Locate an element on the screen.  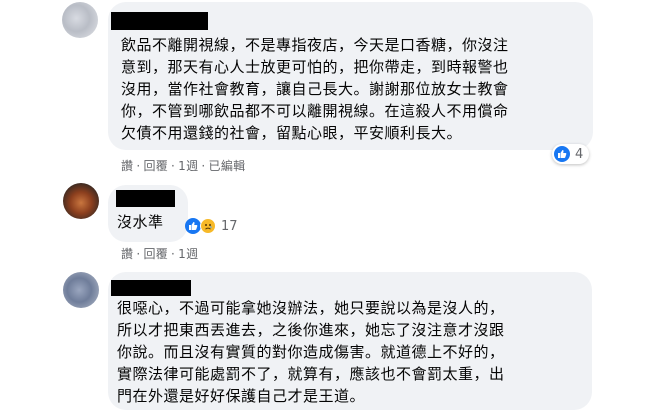
comment-actions: 讚 · 回覆 · 1週 is located at coordinates (160, 254).